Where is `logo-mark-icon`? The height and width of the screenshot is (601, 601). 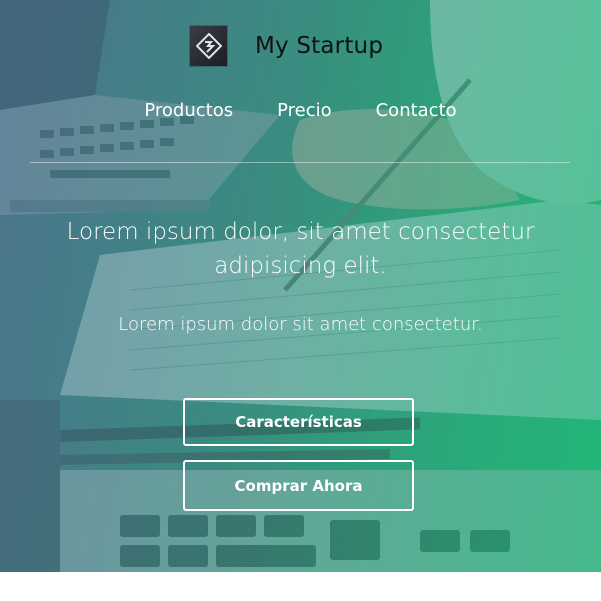
logo-mark-icon is located at coordinates (208, 46).